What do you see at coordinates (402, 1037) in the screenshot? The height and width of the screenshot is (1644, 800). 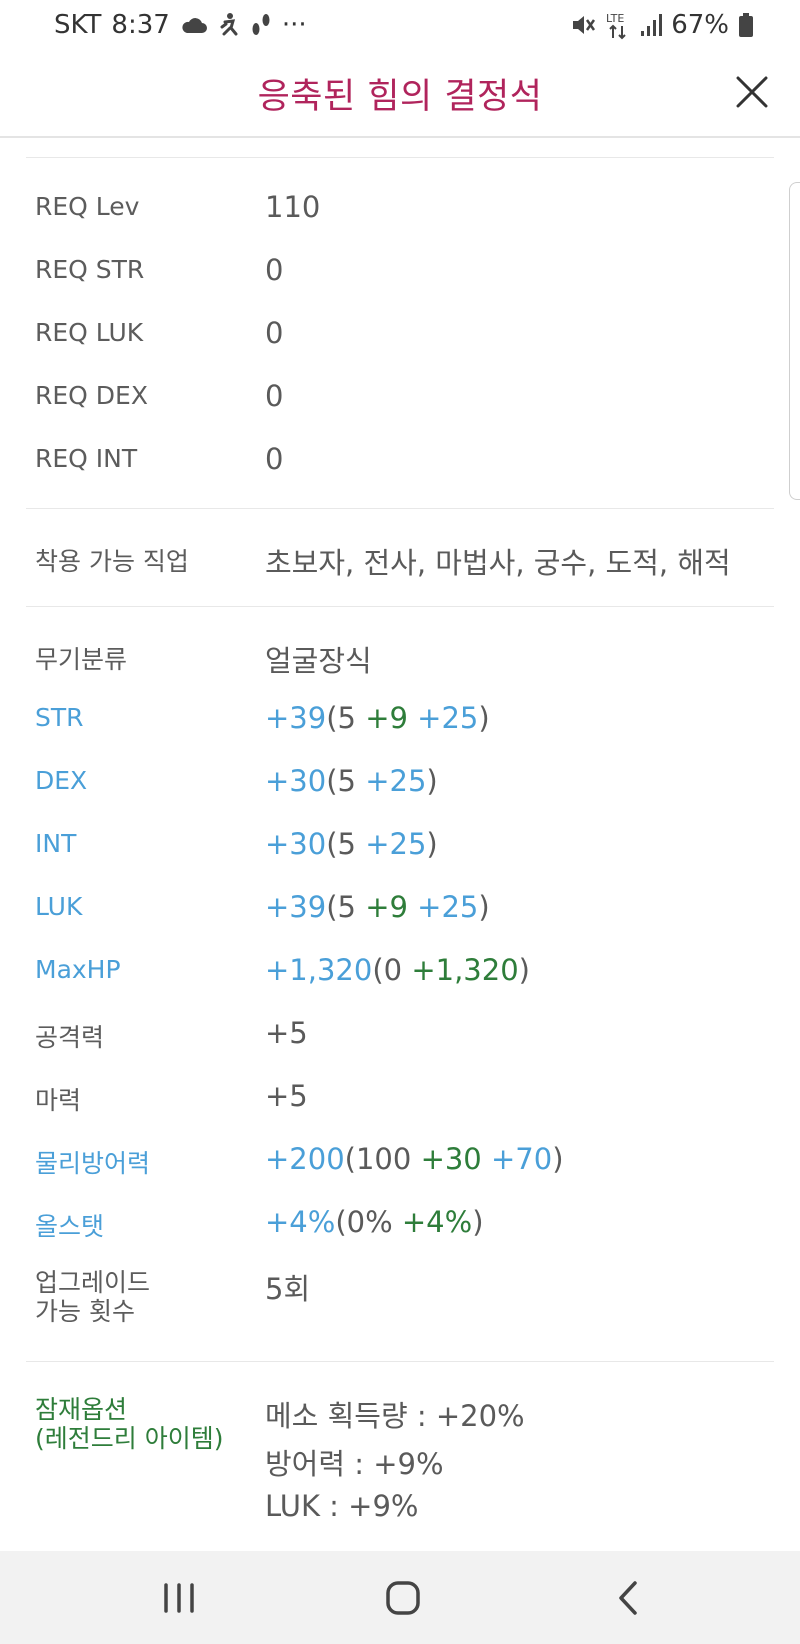 I see `stat-row-attack: 공격력 +5` at bounding box center [402, 1037].